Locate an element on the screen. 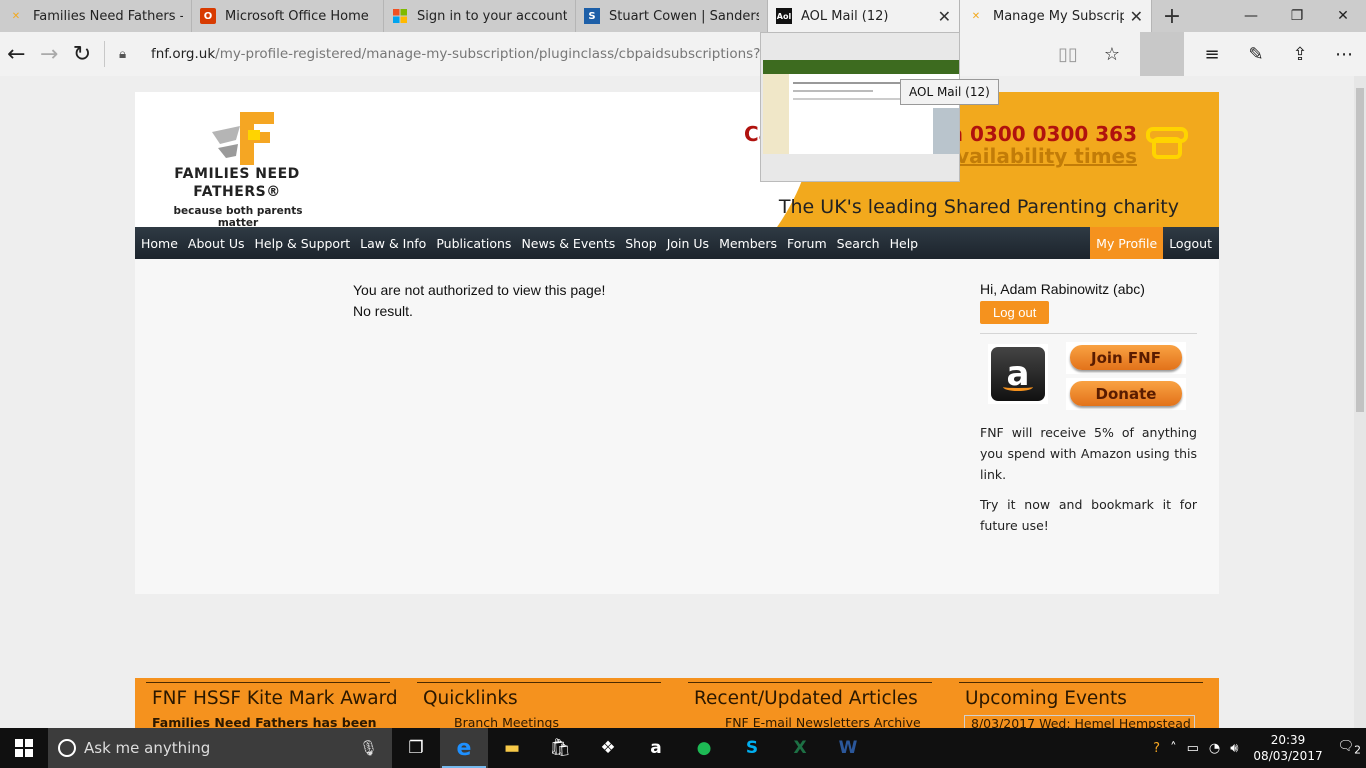 This screenshot has width=1366, height=768. amazon-text-end: . is located at coordinates (1004, 474).